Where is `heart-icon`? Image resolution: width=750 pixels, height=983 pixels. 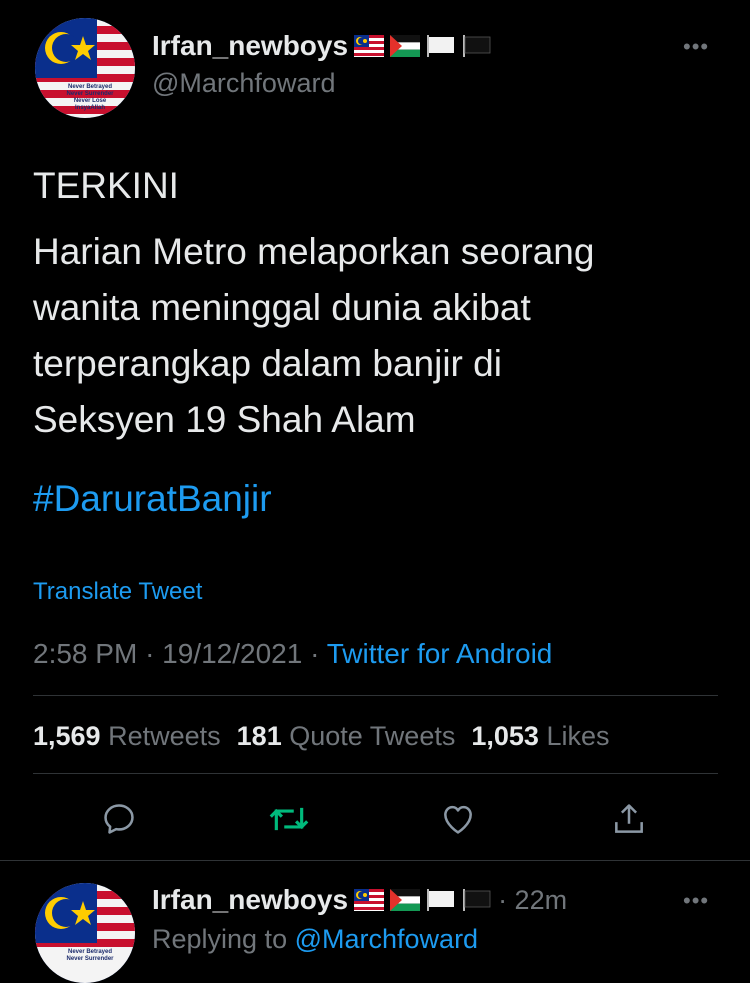
heart-icon is located at coordinates (458, 819).